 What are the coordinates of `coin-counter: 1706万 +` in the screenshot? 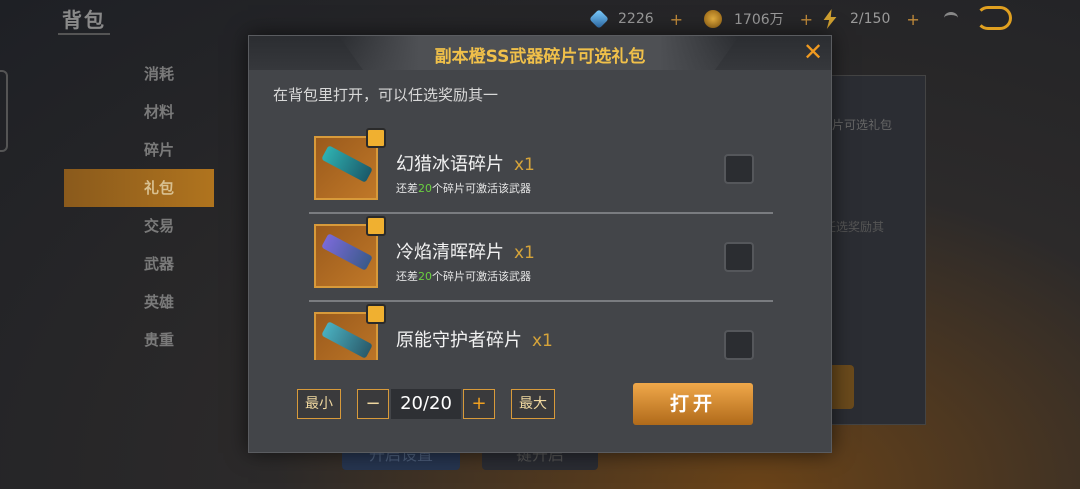 It's located at (758, 19).